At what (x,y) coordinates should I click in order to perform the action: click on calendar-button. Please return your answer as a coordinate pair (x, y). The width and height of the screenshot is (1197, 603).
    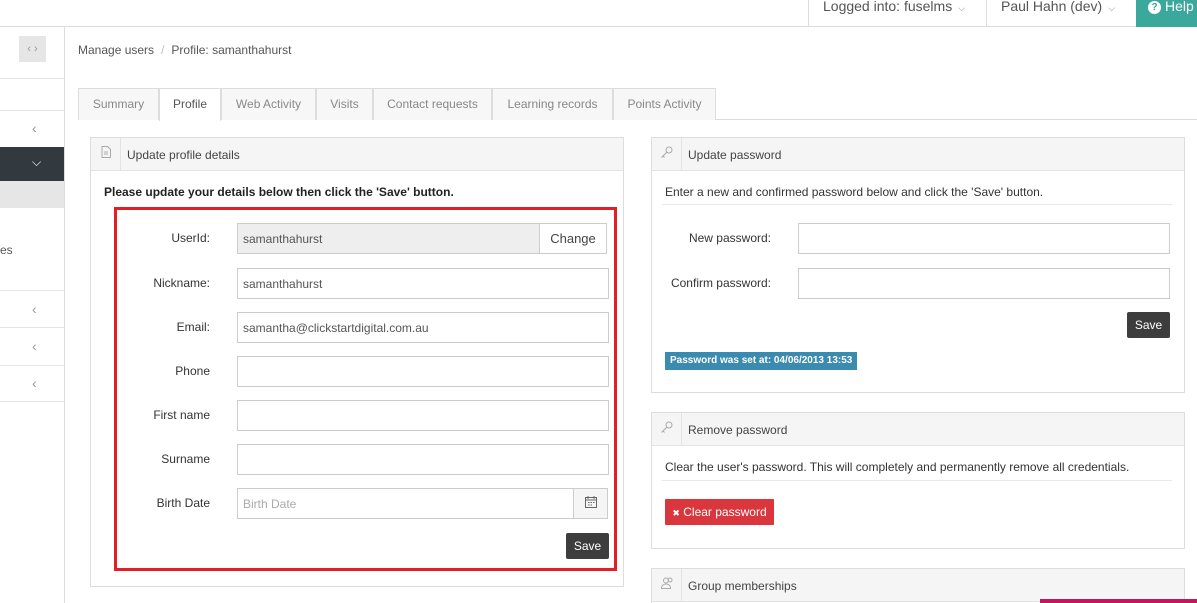
    Looking at the image, I should click on (590, 503).